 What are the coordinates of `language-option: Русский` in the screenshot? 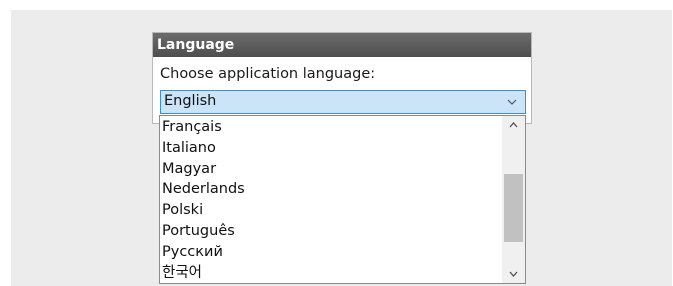 It's located at (329, 252).